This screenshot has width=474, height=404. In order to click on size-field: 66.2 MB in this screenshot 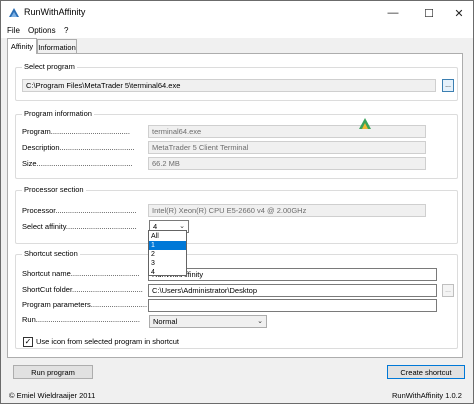, I will do `click(287, 163)`.